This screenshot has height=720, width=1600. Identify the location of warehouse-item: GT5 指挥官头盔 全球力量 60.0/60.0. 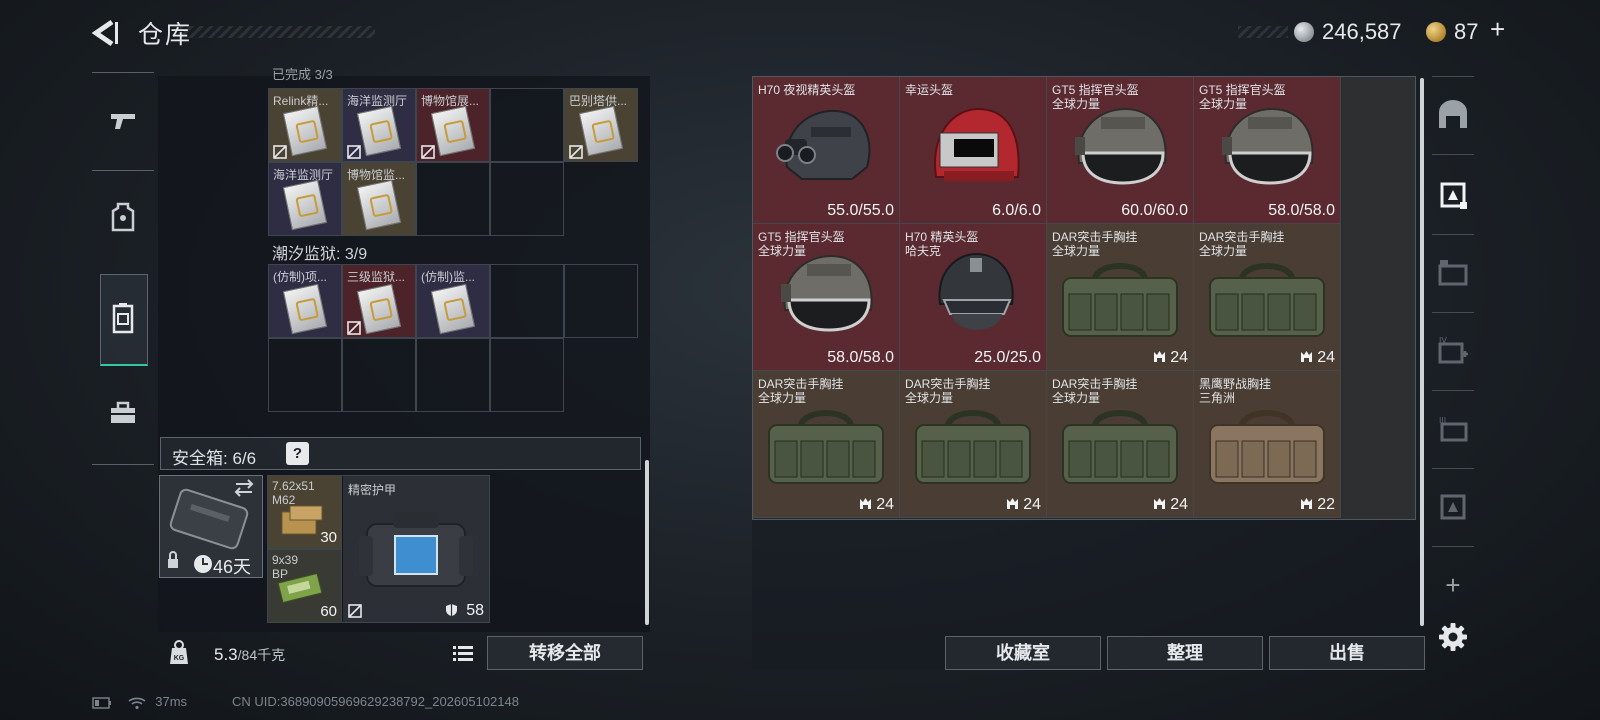
(1120, 150).